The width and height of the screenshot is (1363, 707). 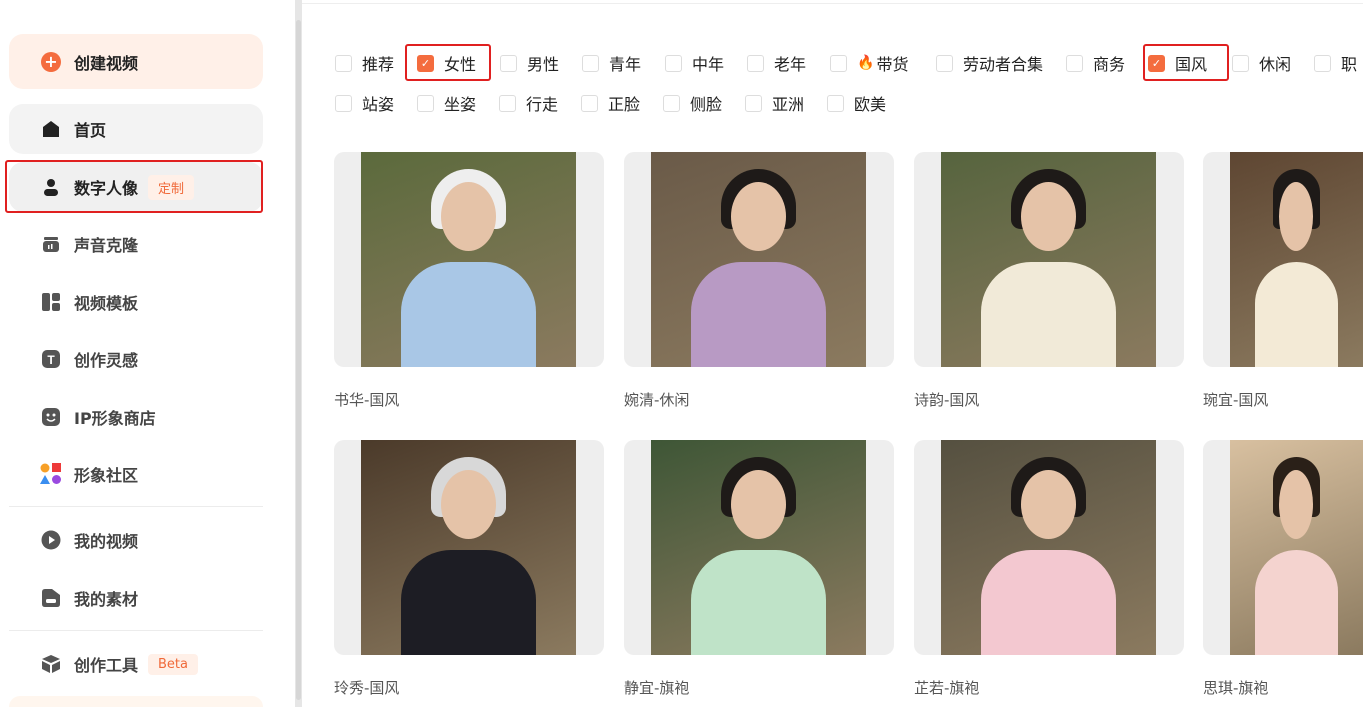 I want to click on sidebar-item-creation-tools: 创作工具 Beta, so click(x=136, y=664).